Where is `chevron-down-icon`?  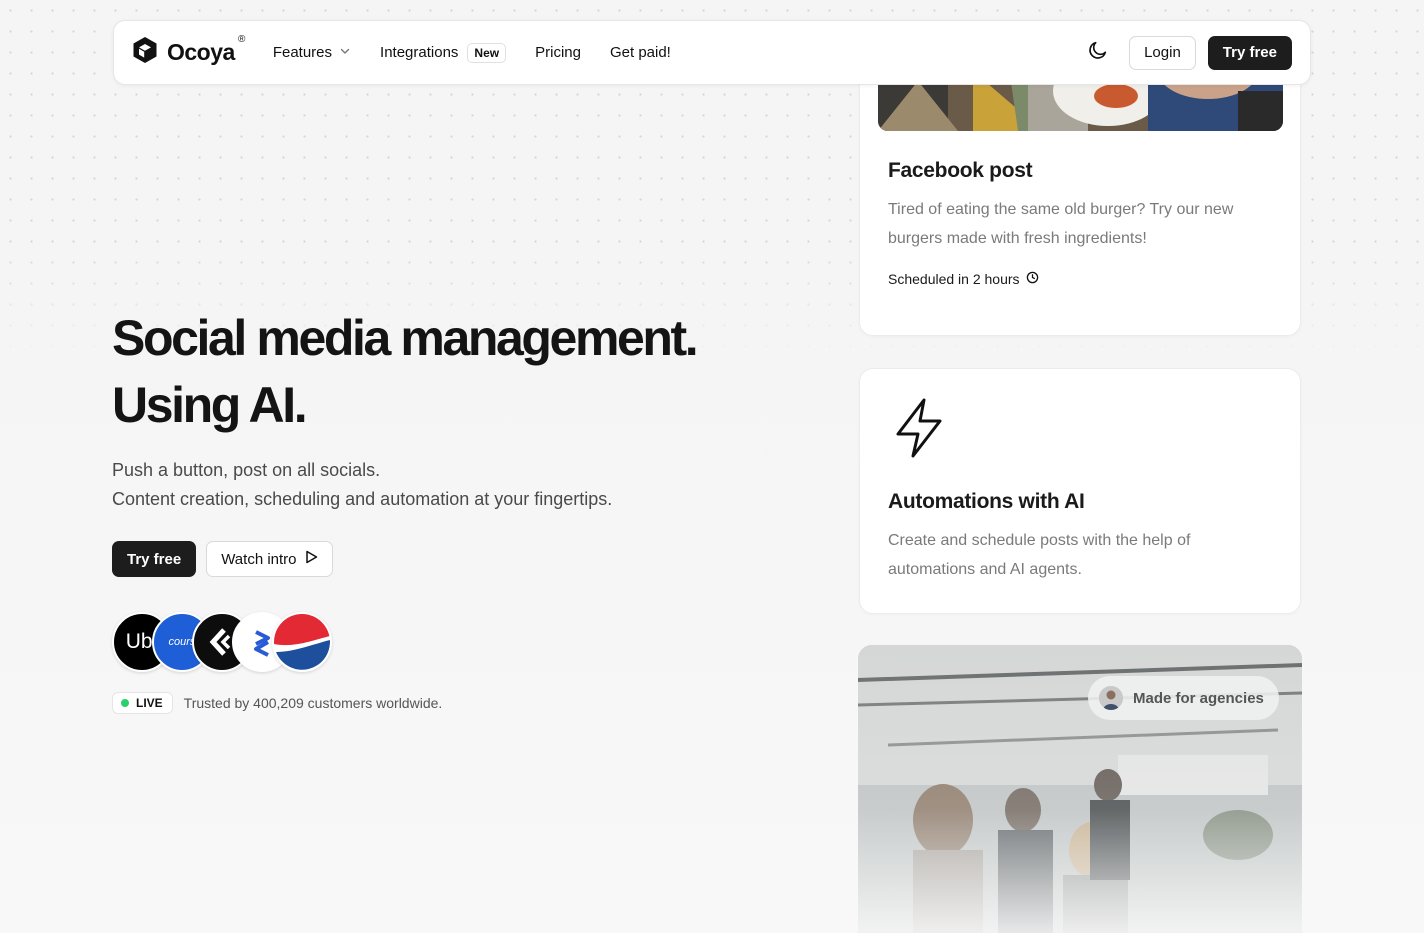
chevron-down-icon is located at coordinates (345, 52).